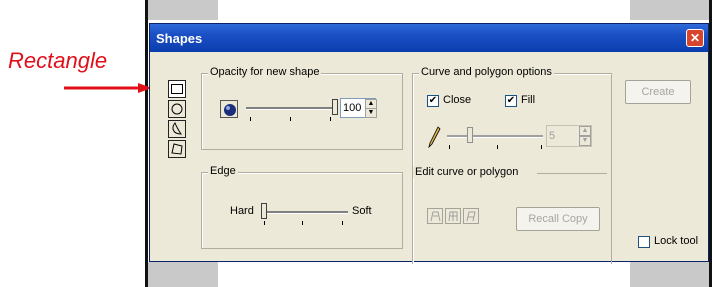 This screenshot has height=287, width=712. I want to click on host-ruler-right, so click(671, 10).